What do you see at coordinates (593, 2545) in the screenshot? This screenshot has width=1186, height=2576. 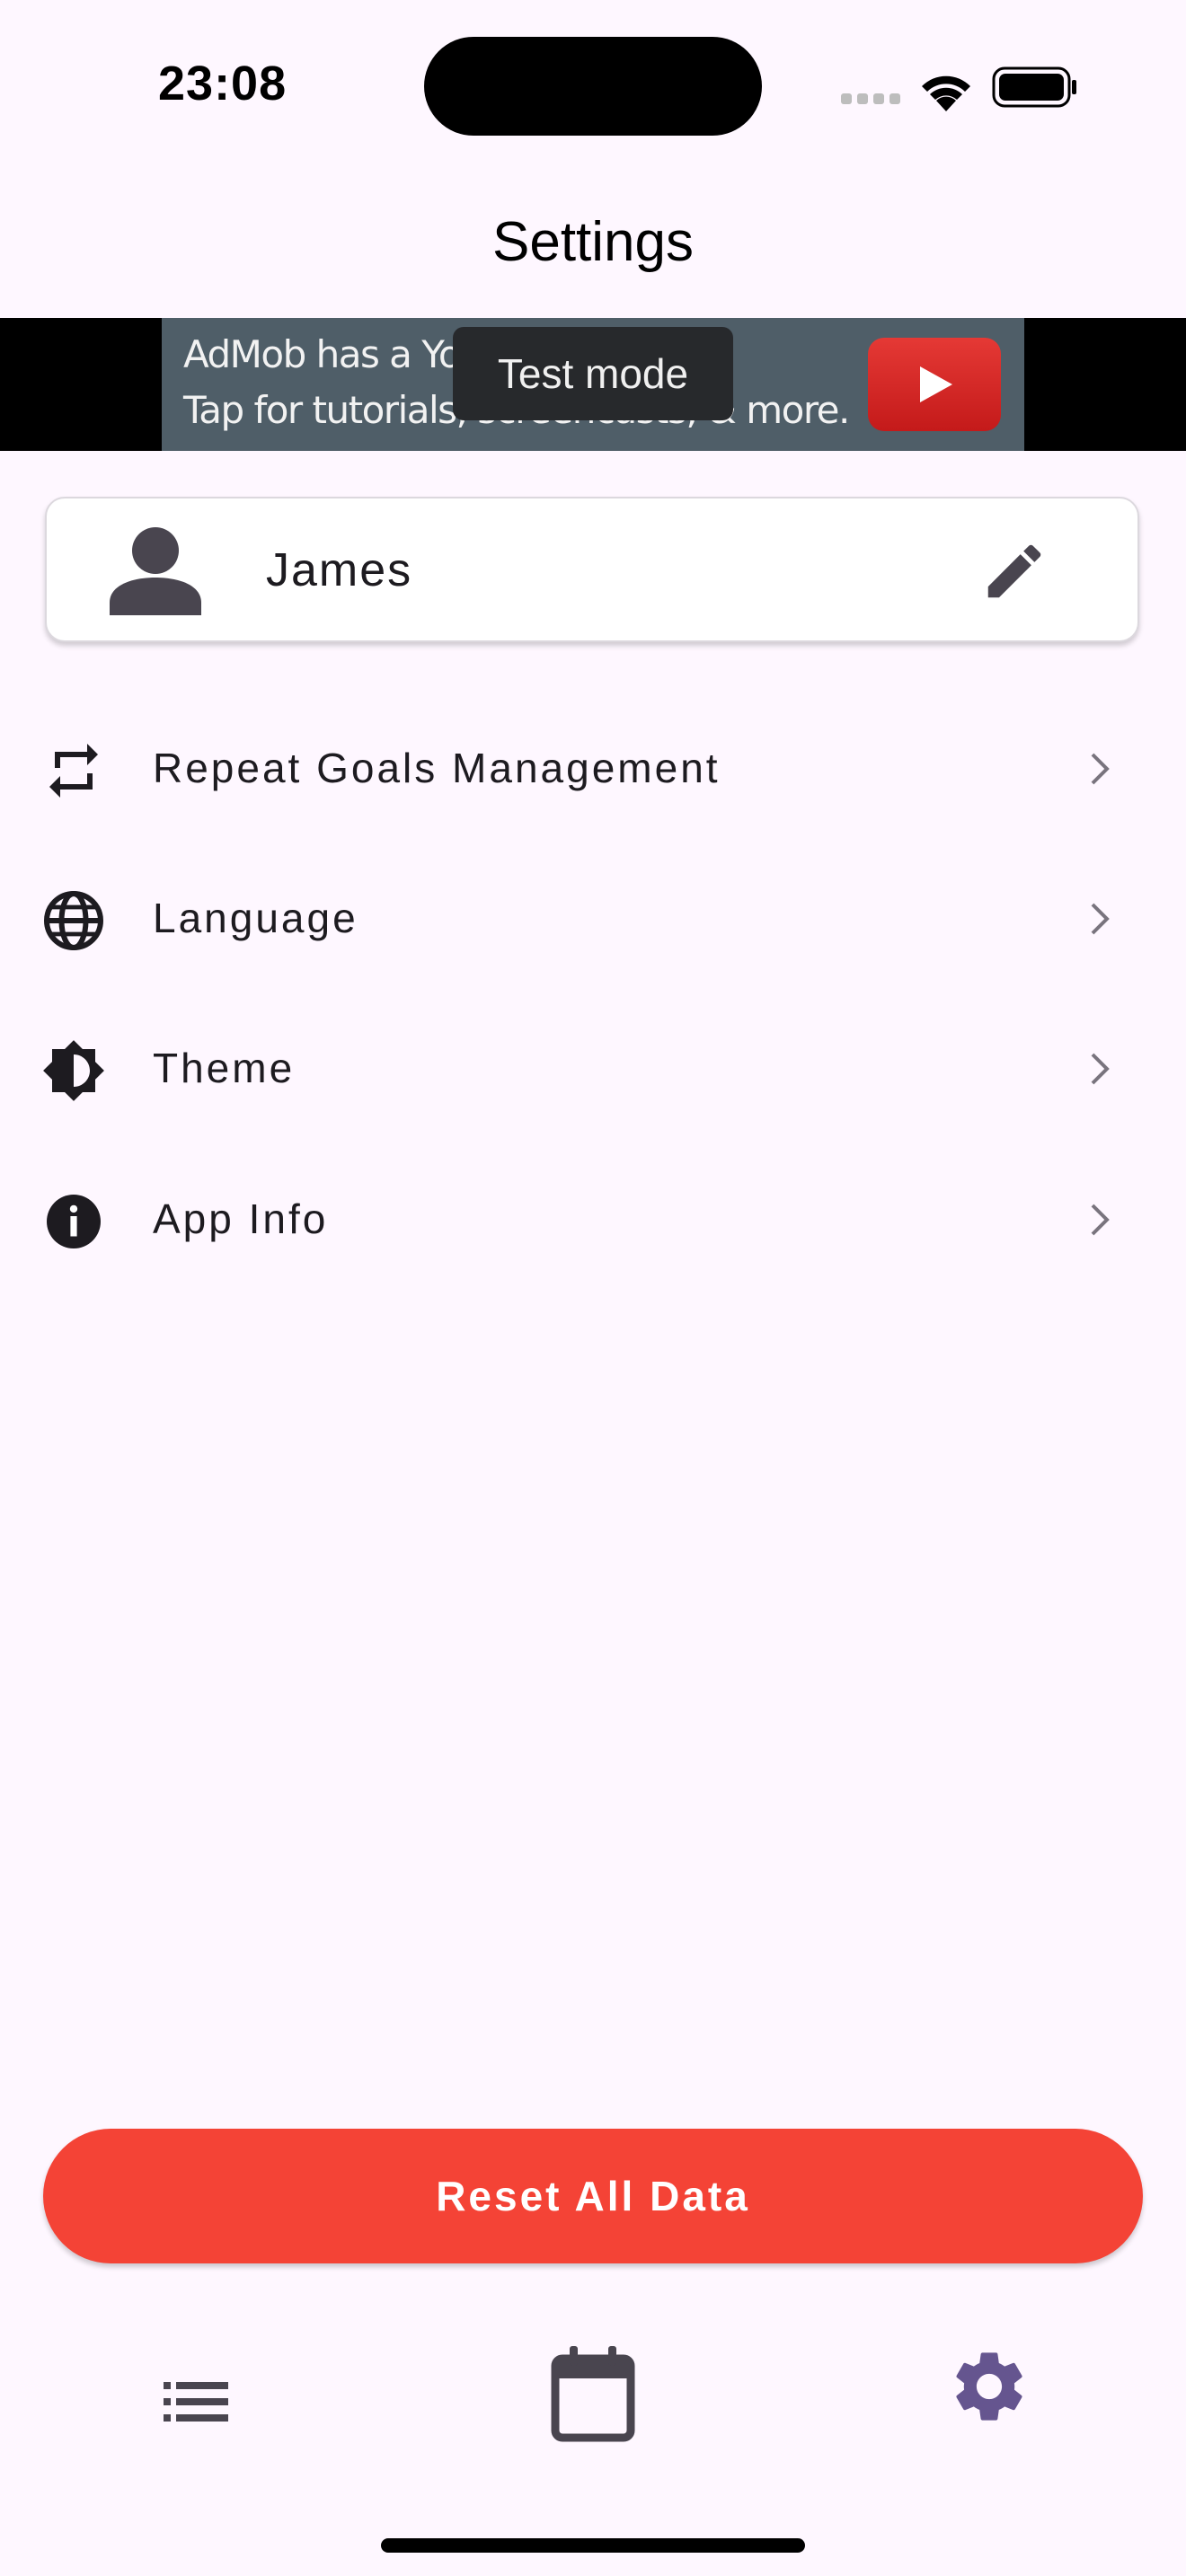 I see `home-indicator` at bounding box center [593, 2545].